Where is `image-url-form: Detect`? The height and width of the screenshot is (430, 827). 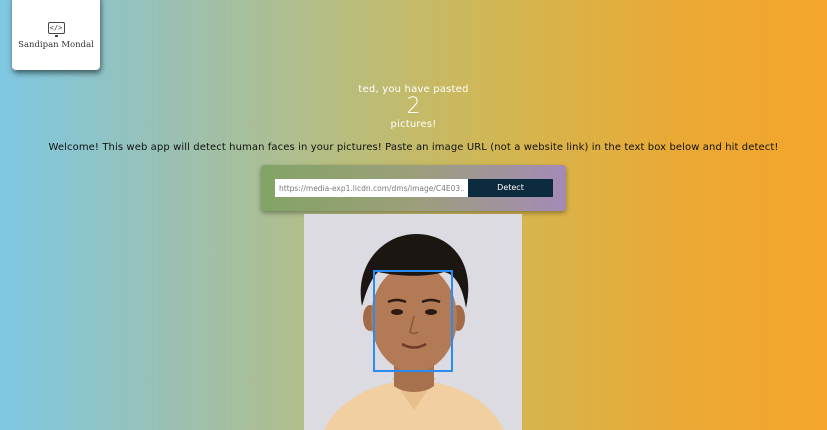
image-url-form: Detect is located at coordinates (413, 188).